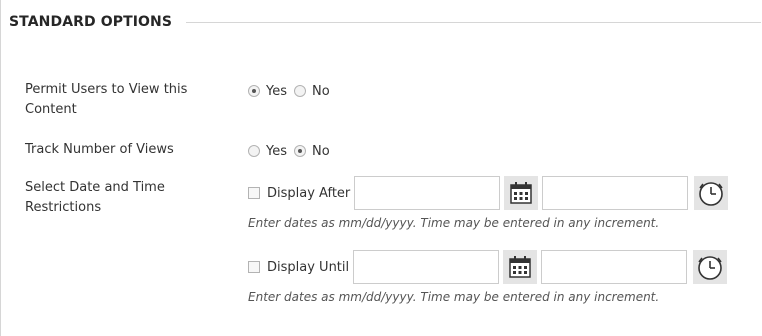  I want to click on track-views-yes-label: Yes, so click(276, 151).